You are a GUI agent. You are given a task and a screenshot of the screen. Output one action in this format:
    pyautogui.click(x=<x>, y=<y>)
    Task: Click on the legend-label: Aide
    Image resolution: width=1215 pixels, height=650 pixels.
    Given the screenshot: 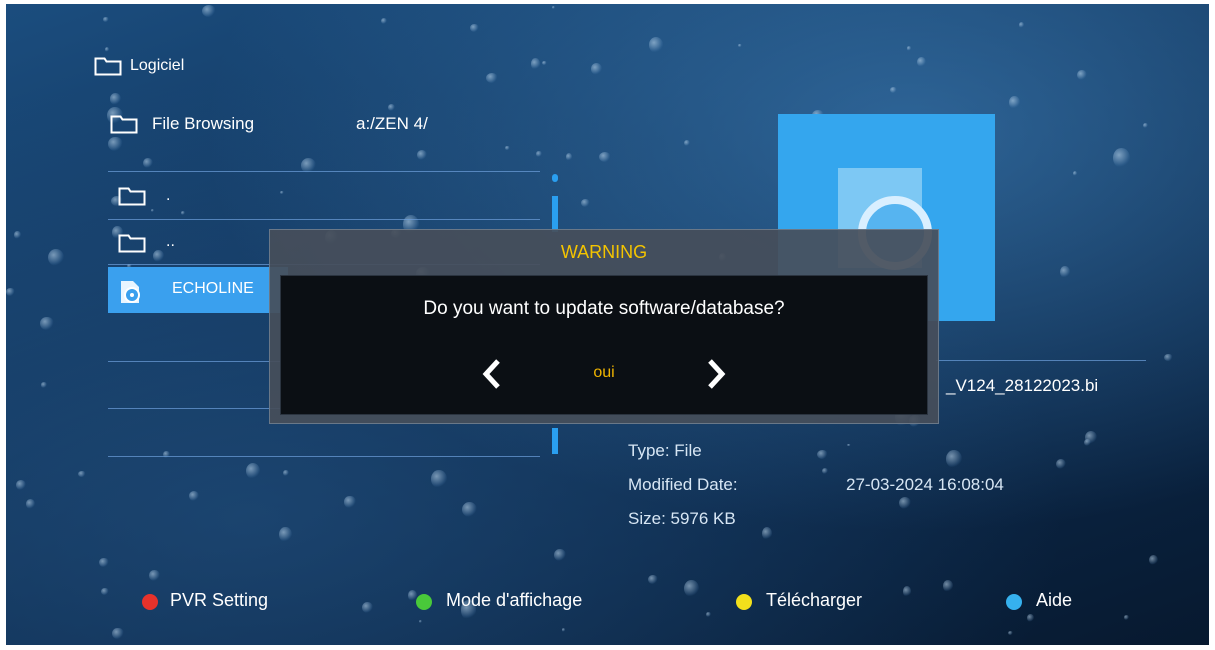 What is the action you would take?
    pyautogui.click(x=1054, y=600)
    